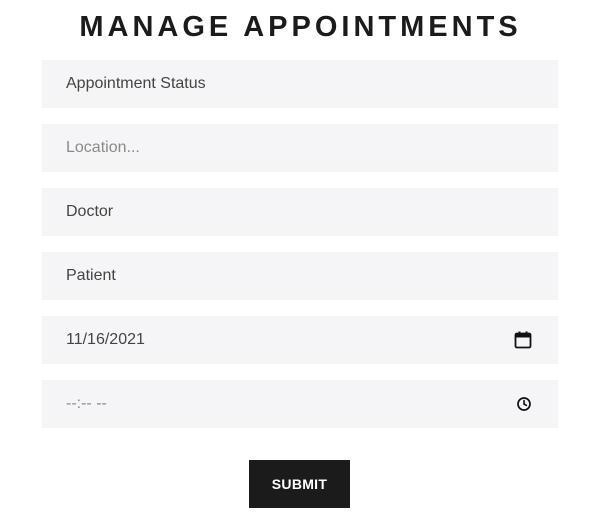  I want to click on doctor-value: Doctor, so click(90, 211).